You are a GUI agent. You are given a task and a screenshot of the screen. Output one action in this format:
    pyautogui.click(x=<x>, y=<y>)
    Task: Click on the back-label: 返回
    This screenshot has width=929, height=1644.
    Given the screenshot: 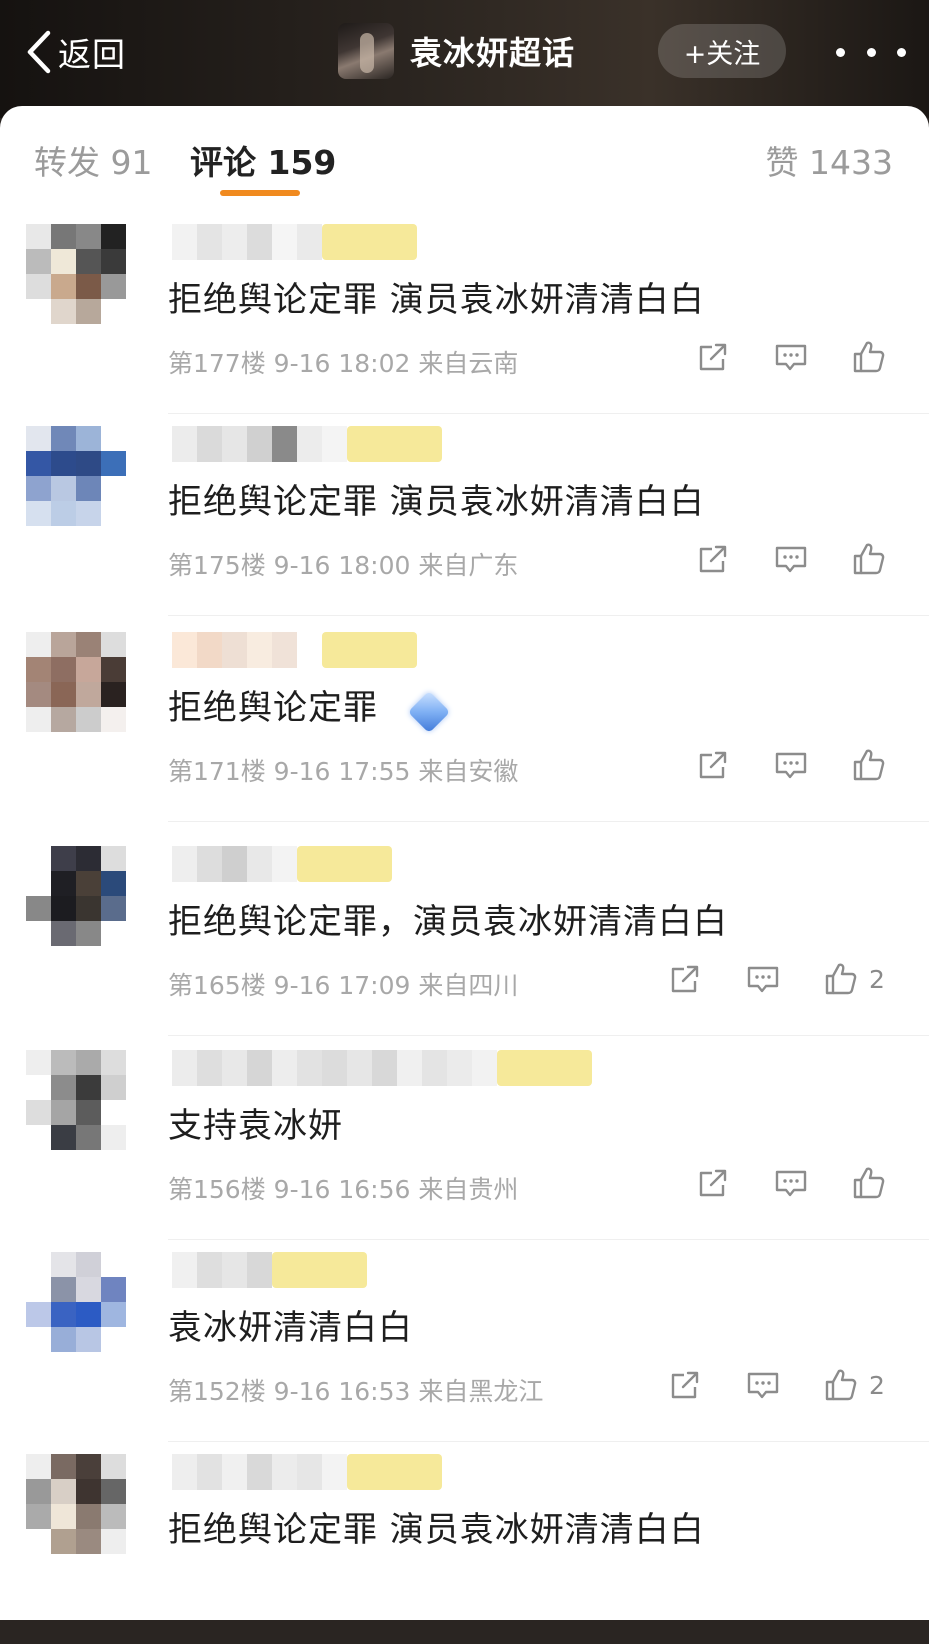 What is the action you would take?
    pyautogui.click(x=92, y=54)
    